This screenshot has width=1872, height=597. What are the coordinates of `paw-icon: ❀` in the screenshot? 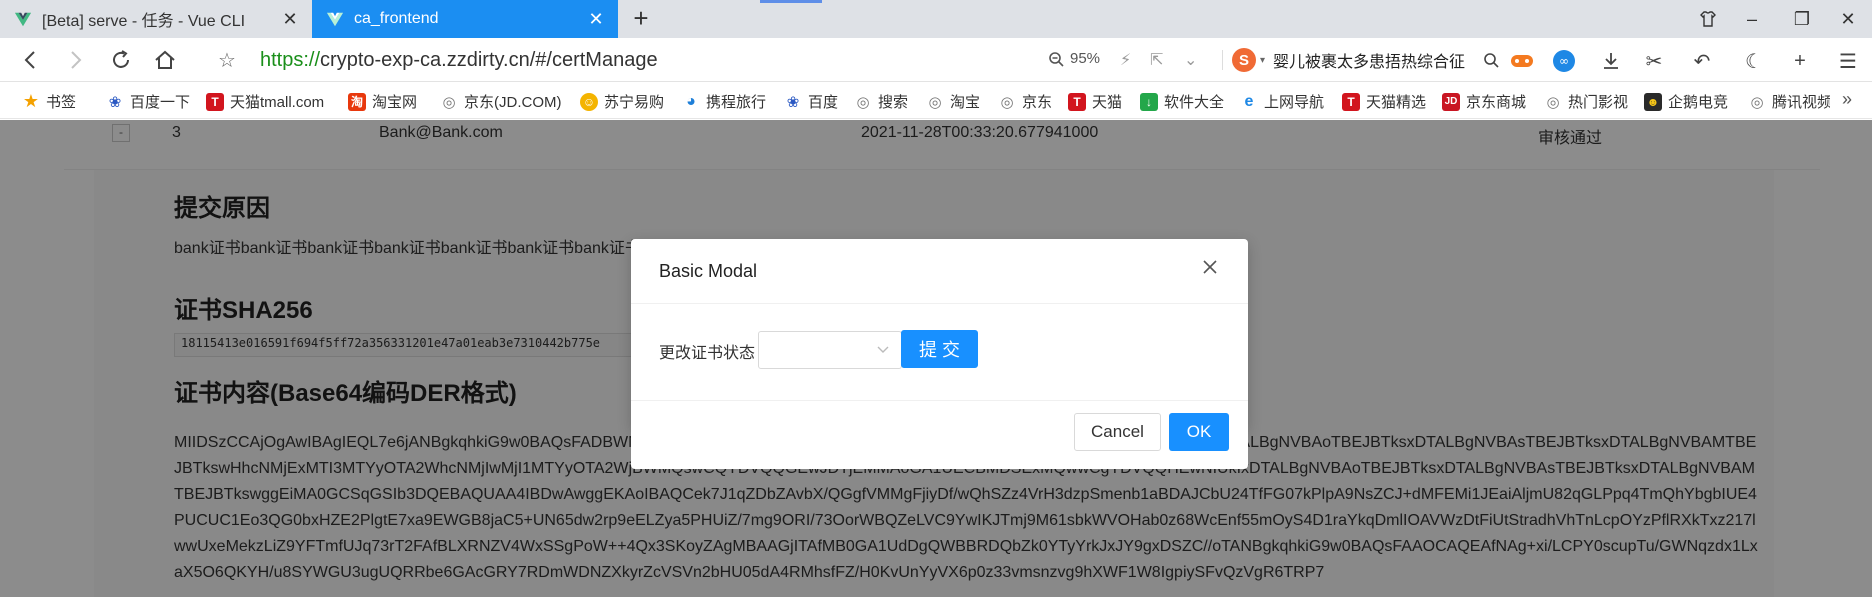 It's located at (793, 102).